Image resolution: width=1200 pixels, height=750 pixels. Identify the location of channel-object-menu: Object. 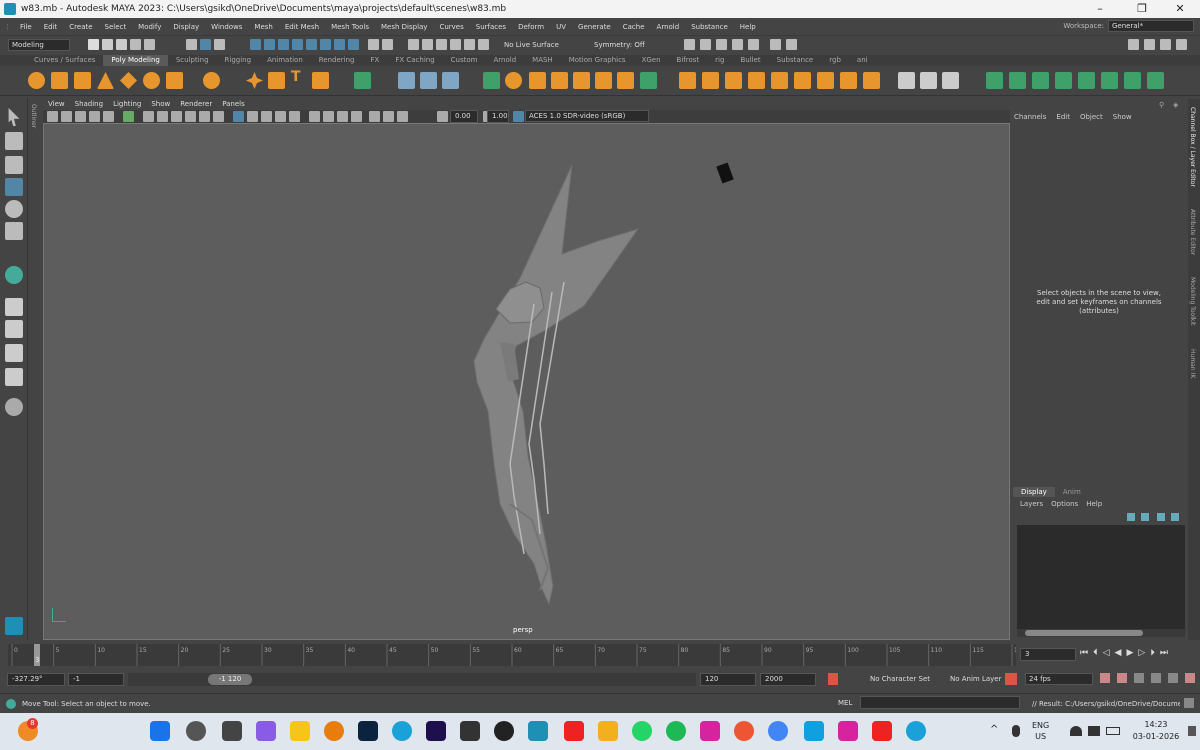
(1091, 117).